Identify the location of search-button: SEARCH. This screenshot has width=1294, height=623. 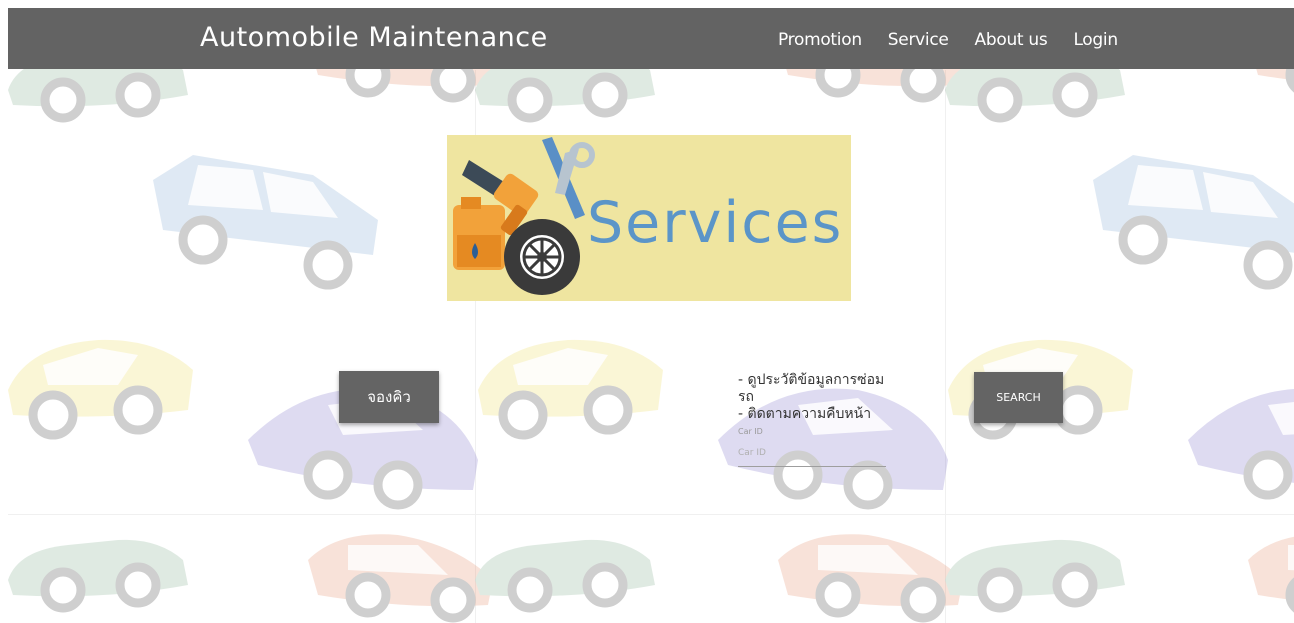
(1018, 397).